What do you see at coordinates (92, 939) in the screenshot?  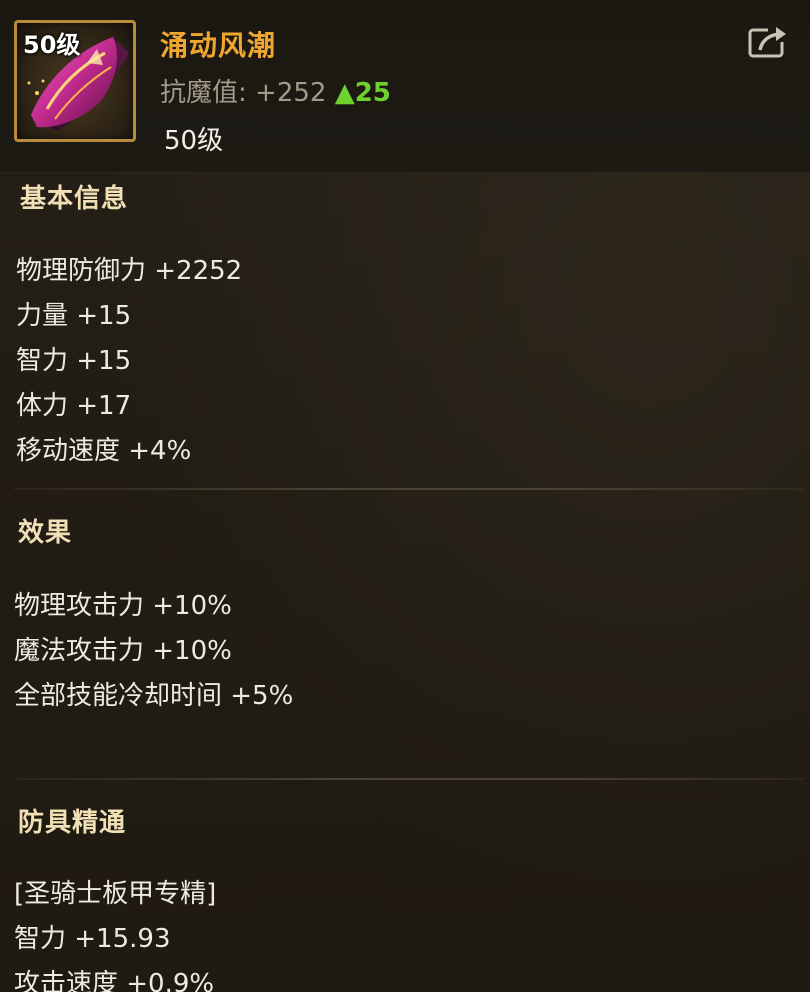 I see `mastery-line: 智力 +15.93` at bounding box center [92, 939].